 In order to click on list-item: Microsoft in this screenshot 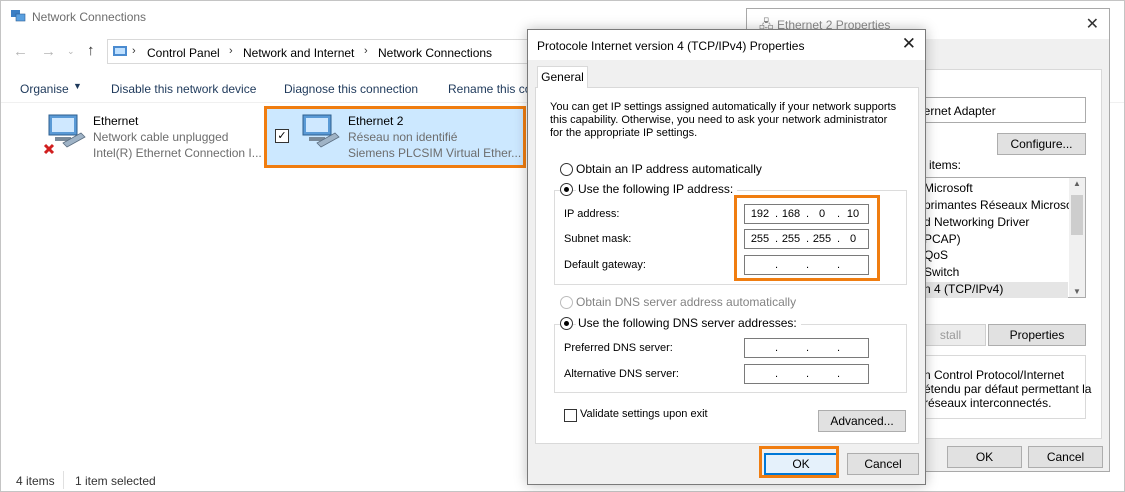, I will do `click(948, 188)`.